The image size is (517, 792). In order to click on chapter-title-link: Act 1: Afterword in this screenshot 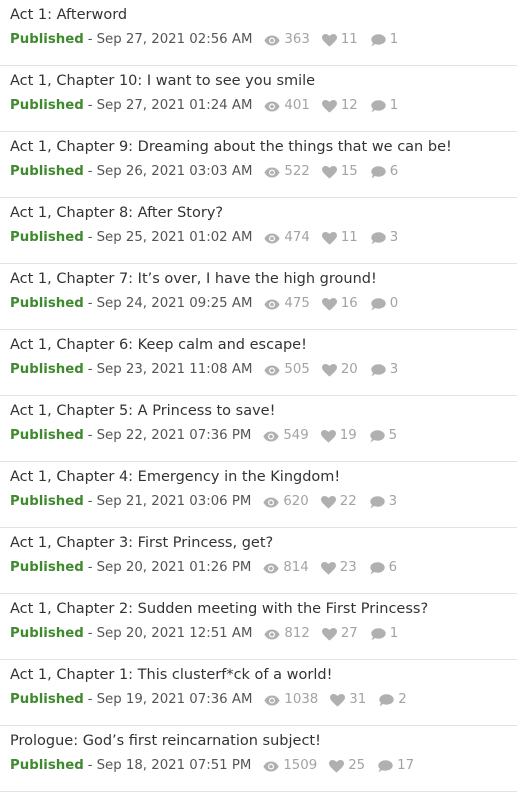, I will do `click(68, 15)`.